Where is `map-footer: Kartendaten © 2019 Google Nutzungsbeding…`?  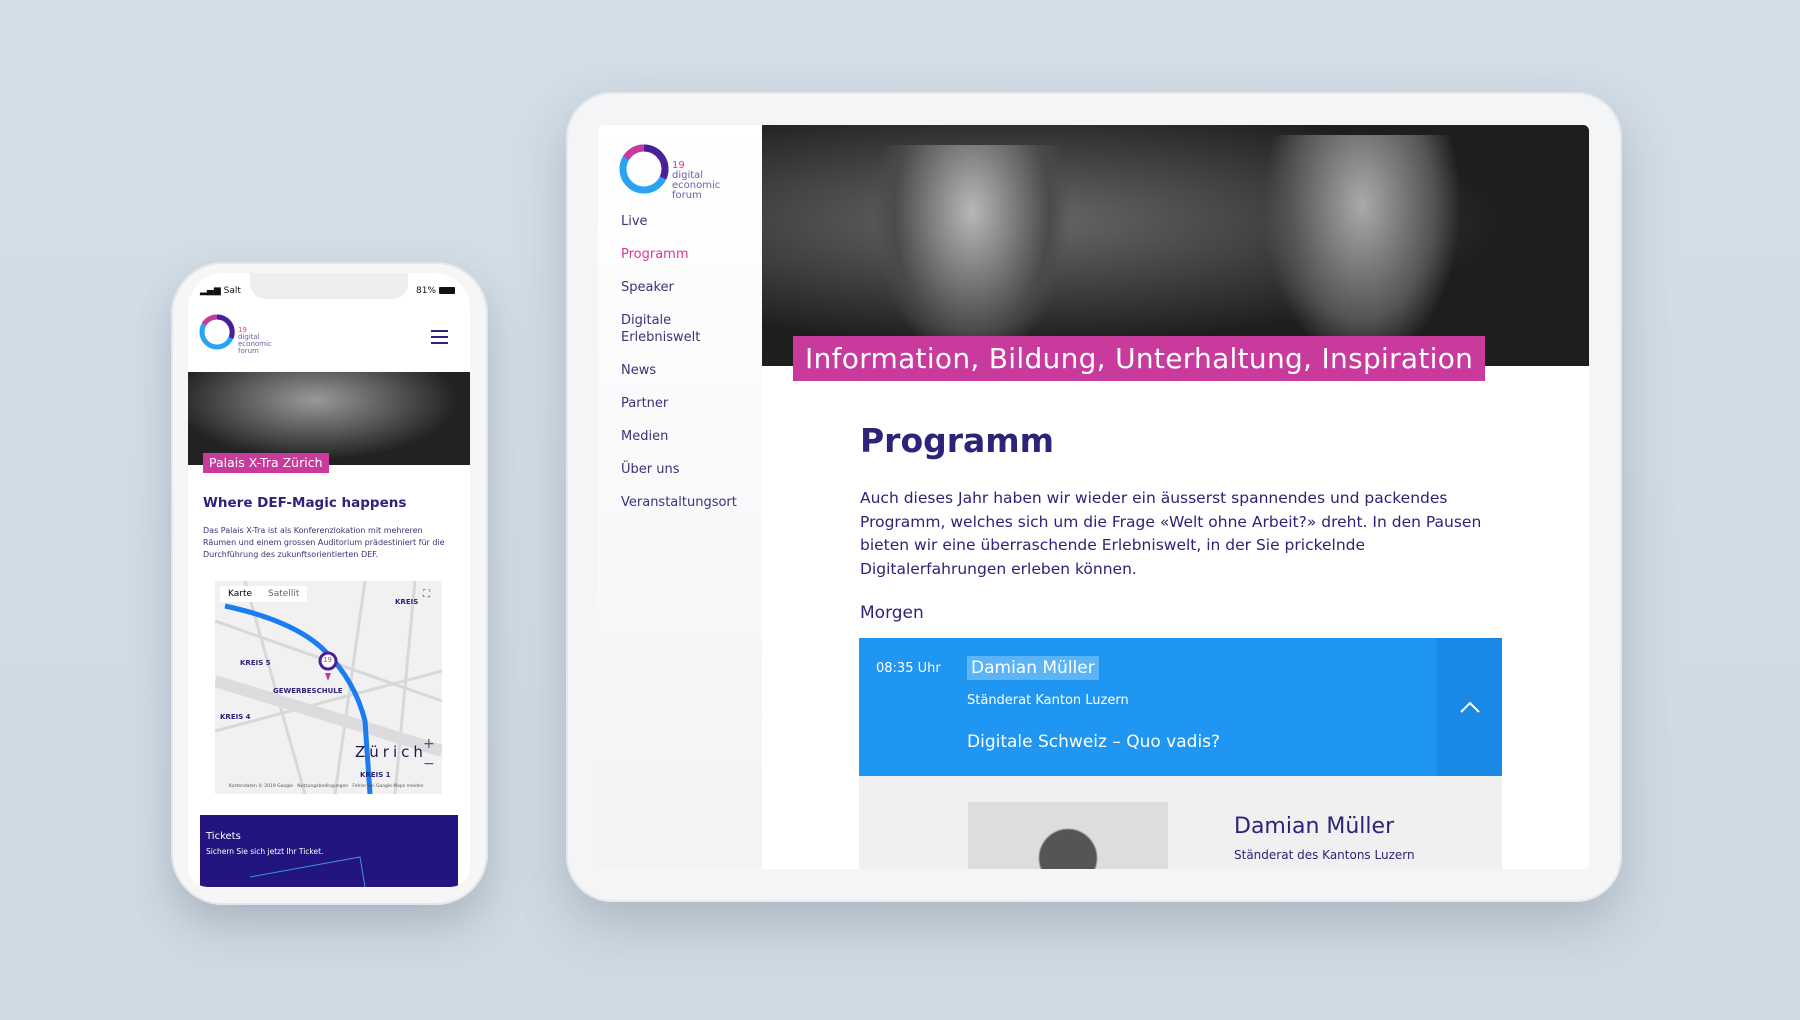 map-footer: Kartendaten © 2019 Google Nutzungsbeding… is located at coordinates (326, 786).